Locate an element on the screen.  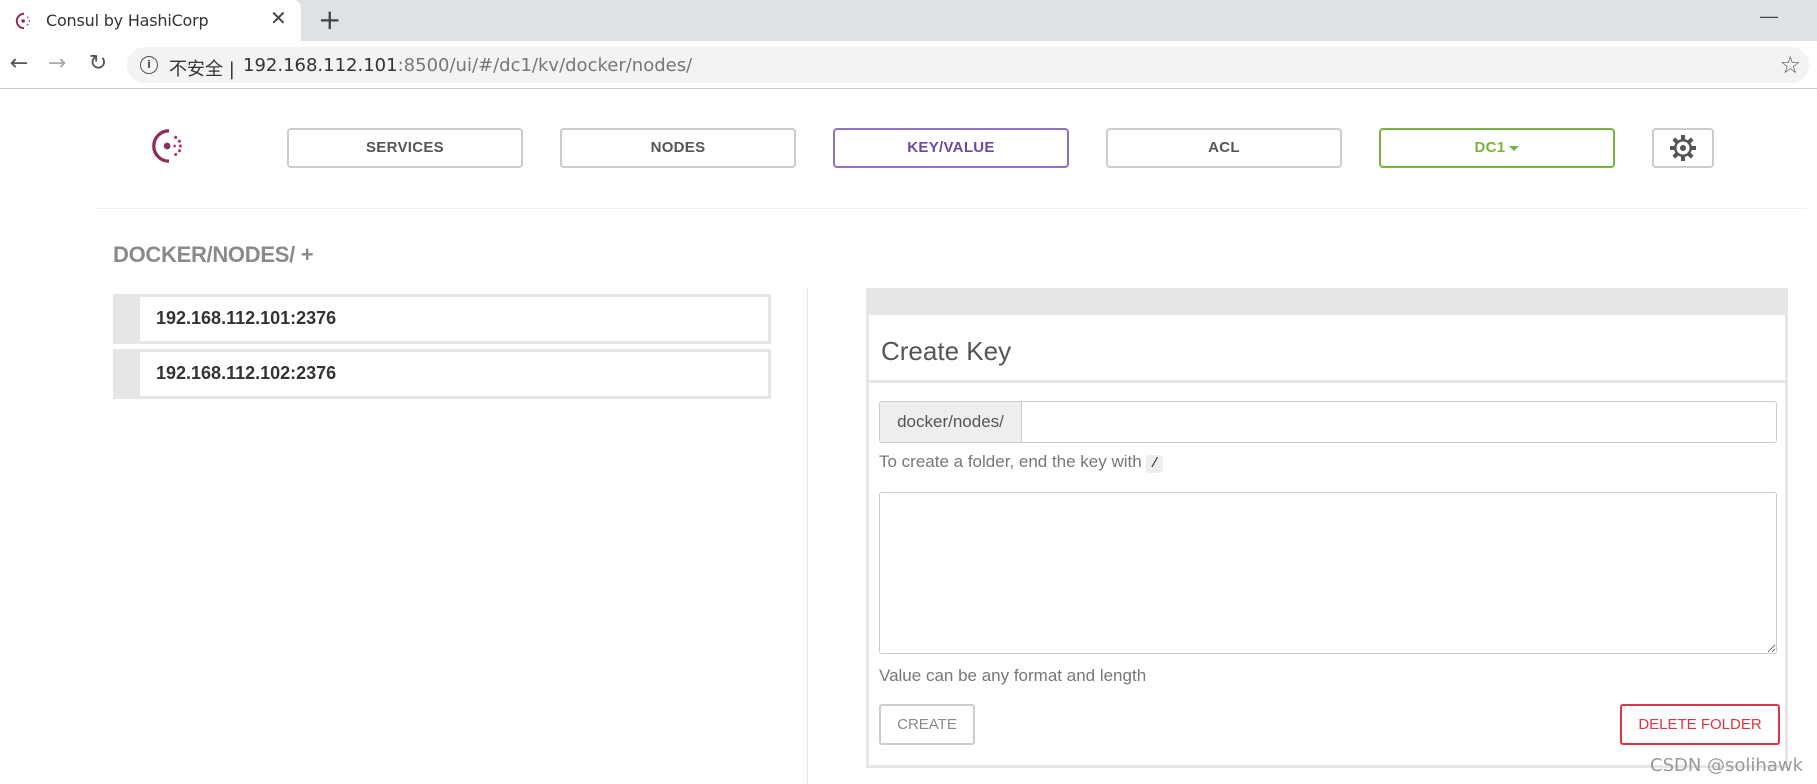
kv-breadcrumb: DOCKER/NODES/ + is located at coordinates (213, 255).